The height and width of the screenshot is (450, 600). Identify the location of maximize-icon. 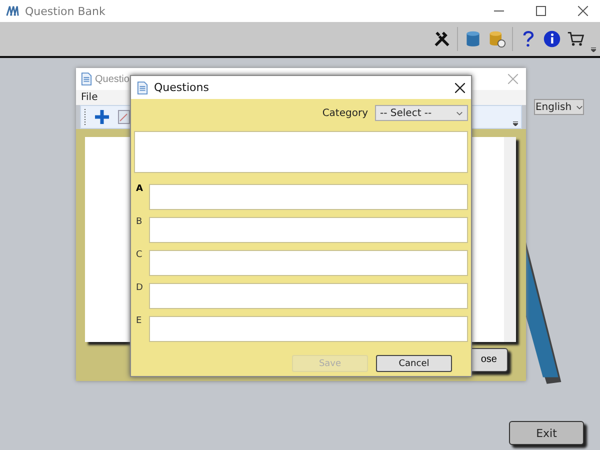
(541, 11).